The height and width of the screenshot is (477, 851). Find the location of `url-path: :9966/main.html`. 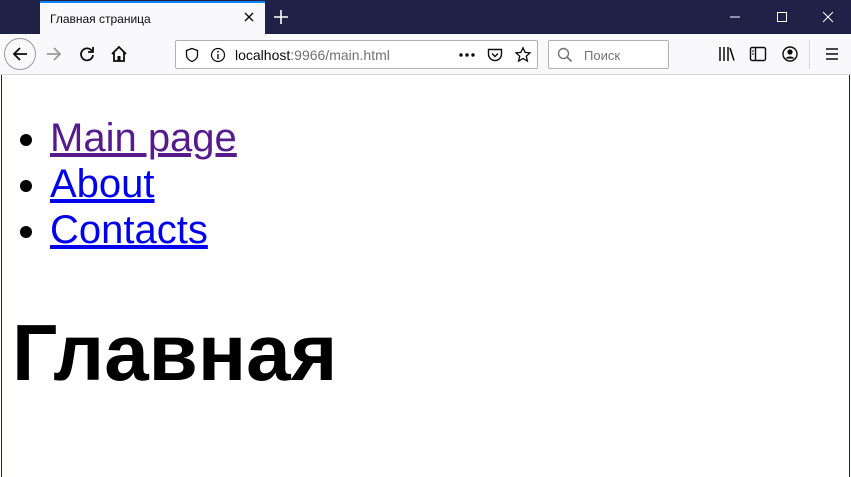

url-path: :9966/main.html is located at coordinates (340, 55).